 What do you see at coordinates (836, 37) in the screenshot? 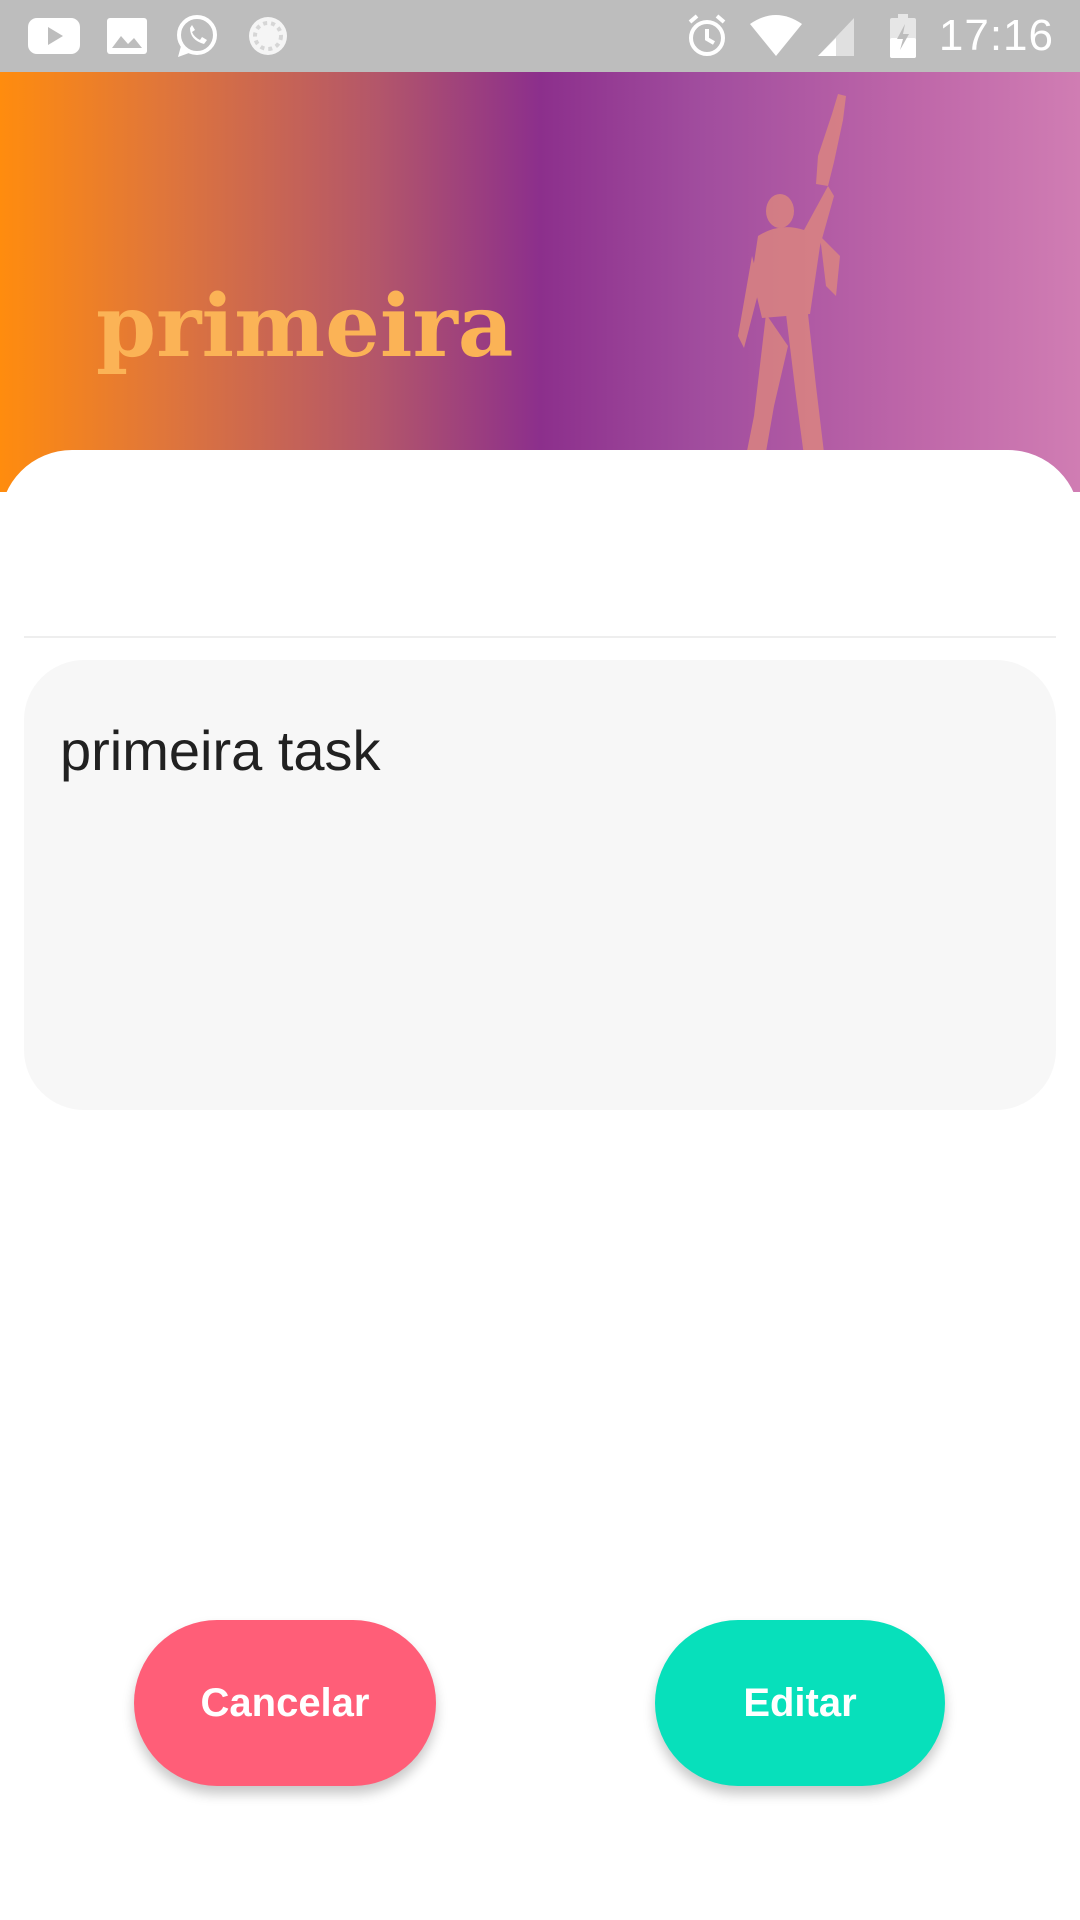
I see `cellular-signal-icon` at bounding box center [836, 37].